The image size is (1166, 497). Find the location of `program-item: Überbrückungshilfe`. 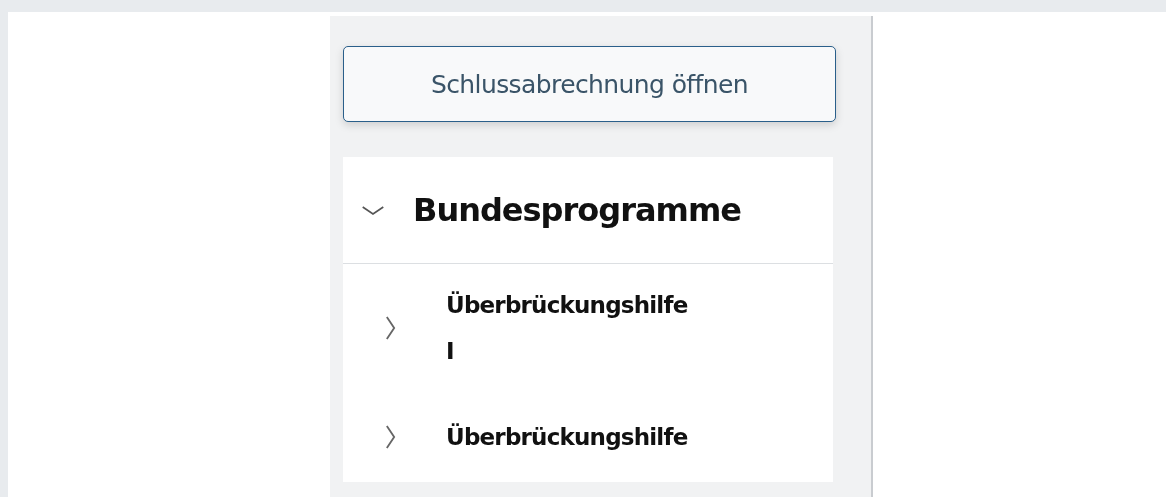

program-item: Überbrückungshilfe is located at coordinates (567, 437).